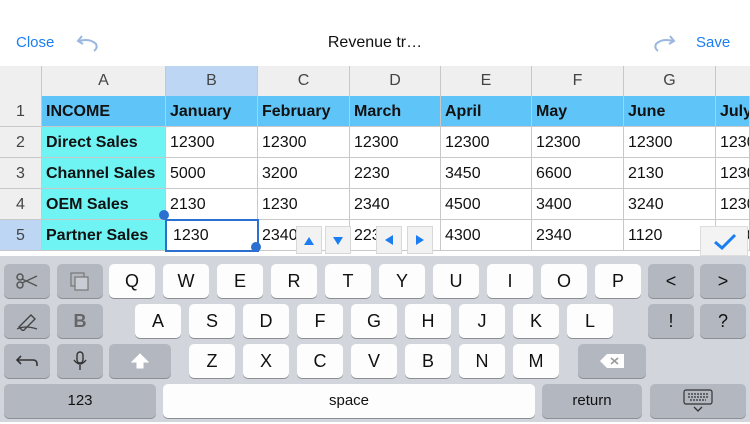 The width and height of the screenshot is (750, 424). I want to click on key-f: F, so click(320, 321).